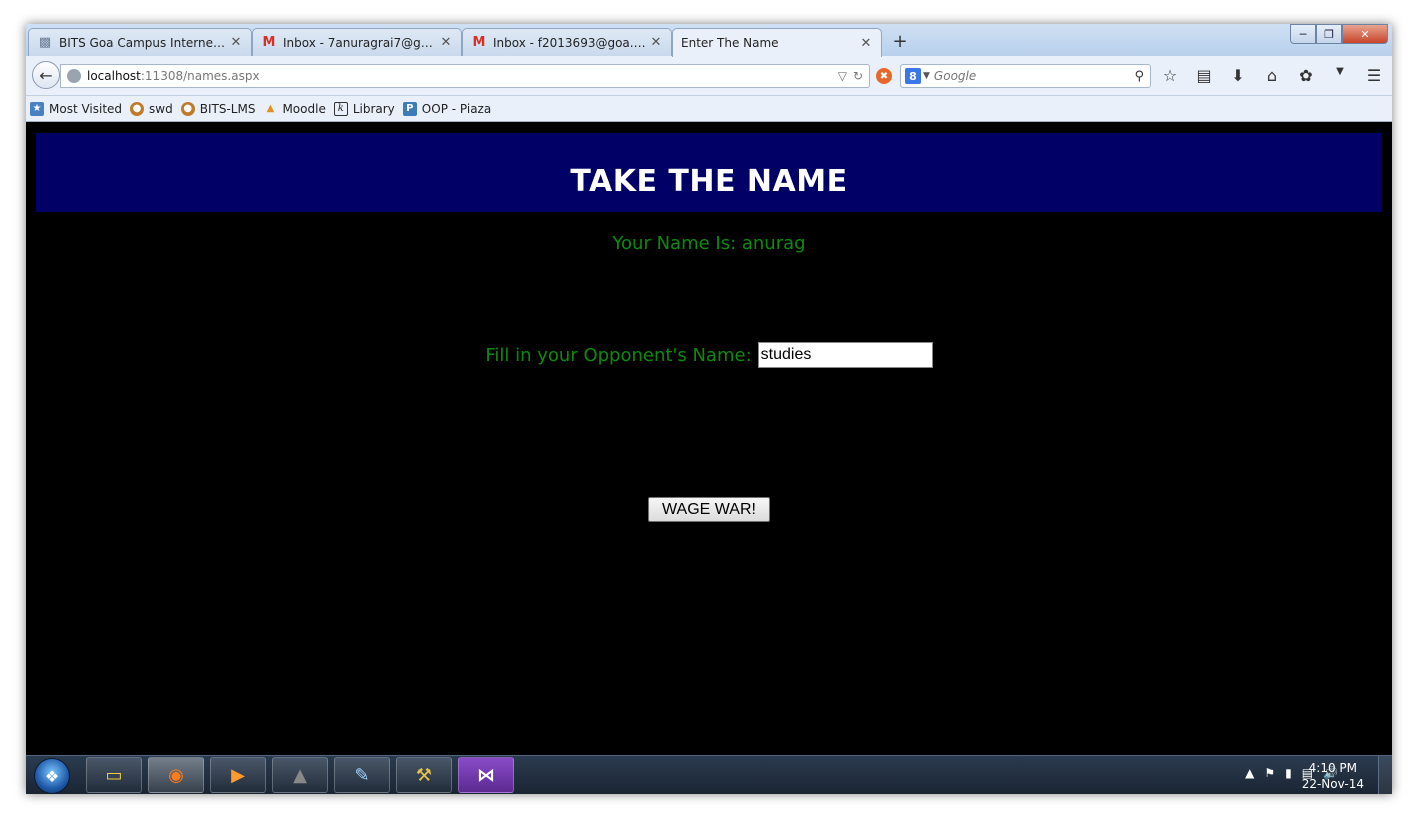  What do you see at coordinates (161, 108) in the screenshot?
I see `bookmark-label: swd` at bounding box center [161, 108].